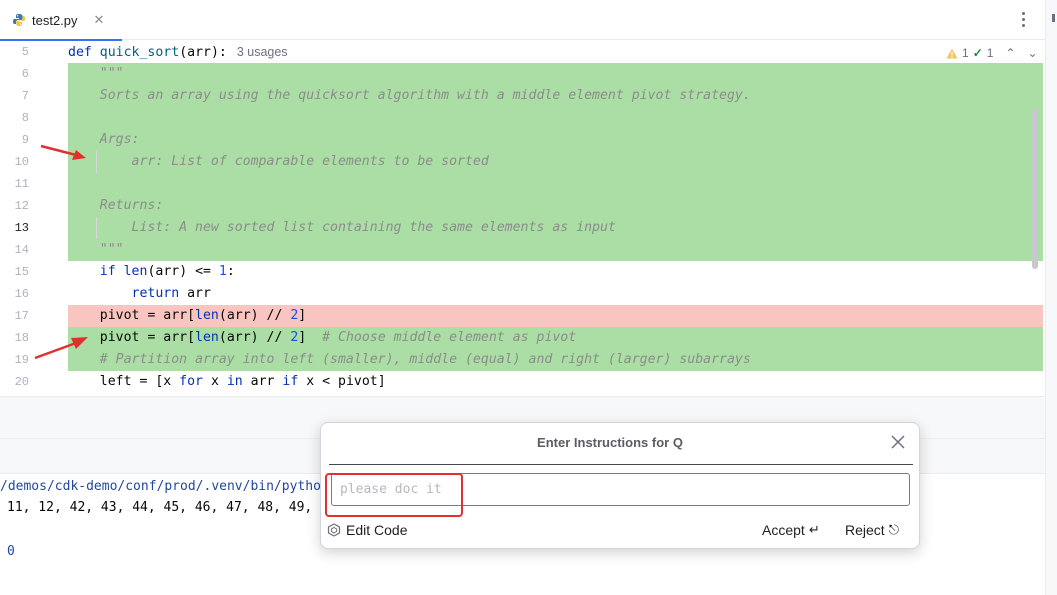 This screenshot has height=595, width=1057. What do you see at coordinates (555, 250) in the screenshot?
I see `code-line-14: """` at bounding box center [555, 250].